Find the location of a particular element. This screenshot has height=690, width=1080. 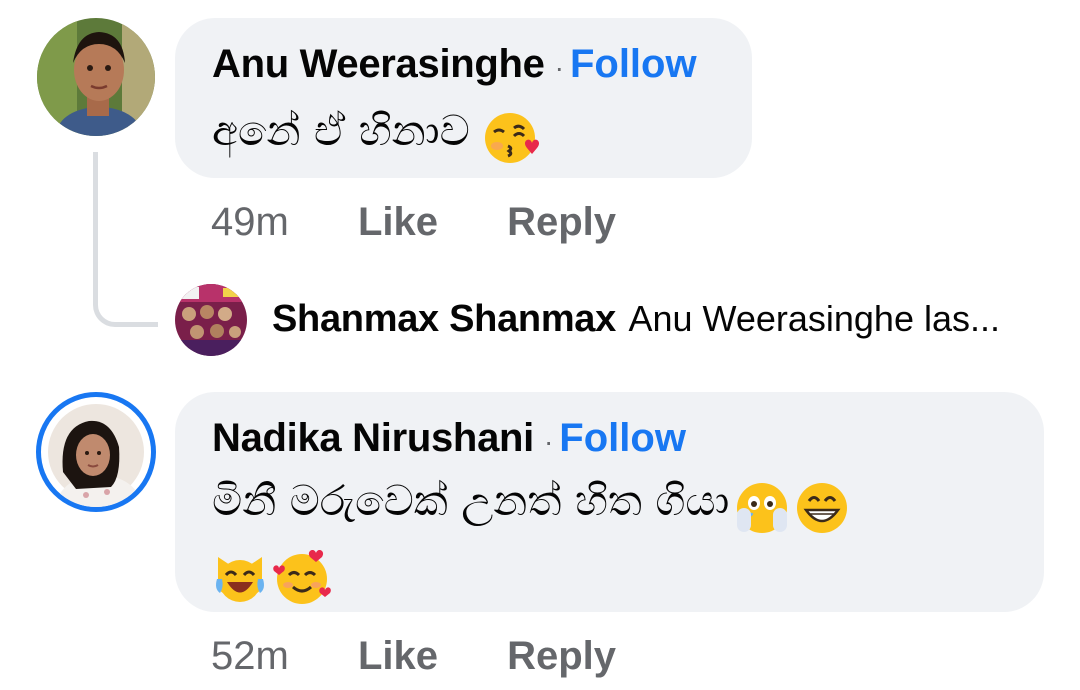

comment-bubble-anu: Anu Weerasinghe · Follow අනේ ඒ හිනාව is located at coordinates (463, 98).